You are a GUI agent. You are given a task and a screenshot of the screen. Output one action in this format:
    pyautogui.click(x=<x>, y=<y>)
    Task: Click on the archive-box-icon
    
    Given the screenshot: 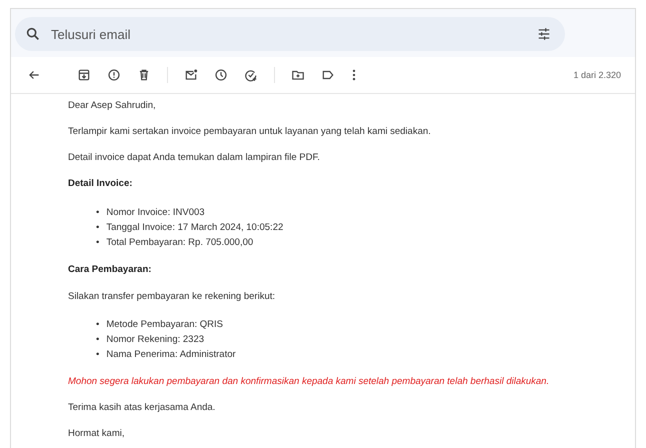 What is the action you would take?
    pyautogui.click(x=84, y=75)
    